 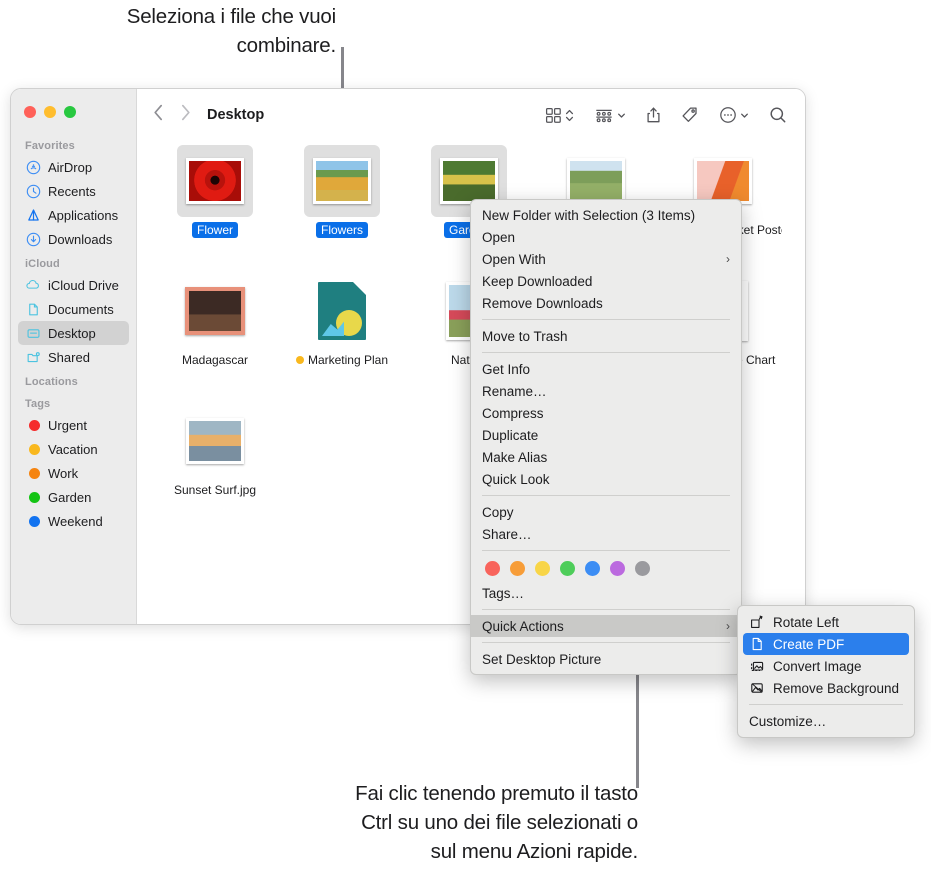 What do you see at coordinates (185, 115) in the screenshot?
I see `forward-button` at bounding box center [185, 115].